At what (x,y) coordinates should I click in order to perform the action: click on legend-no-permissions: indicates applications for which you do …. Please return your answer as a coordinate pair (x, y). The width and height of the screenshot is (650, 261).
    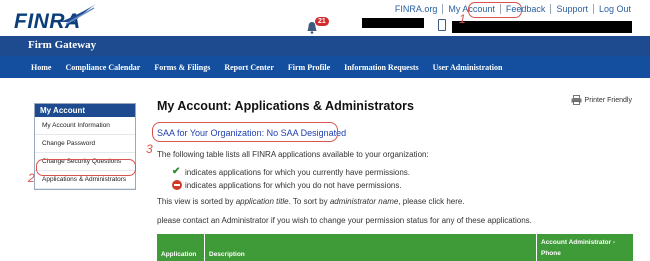
    Looking at the image, I should click on (287, 185).